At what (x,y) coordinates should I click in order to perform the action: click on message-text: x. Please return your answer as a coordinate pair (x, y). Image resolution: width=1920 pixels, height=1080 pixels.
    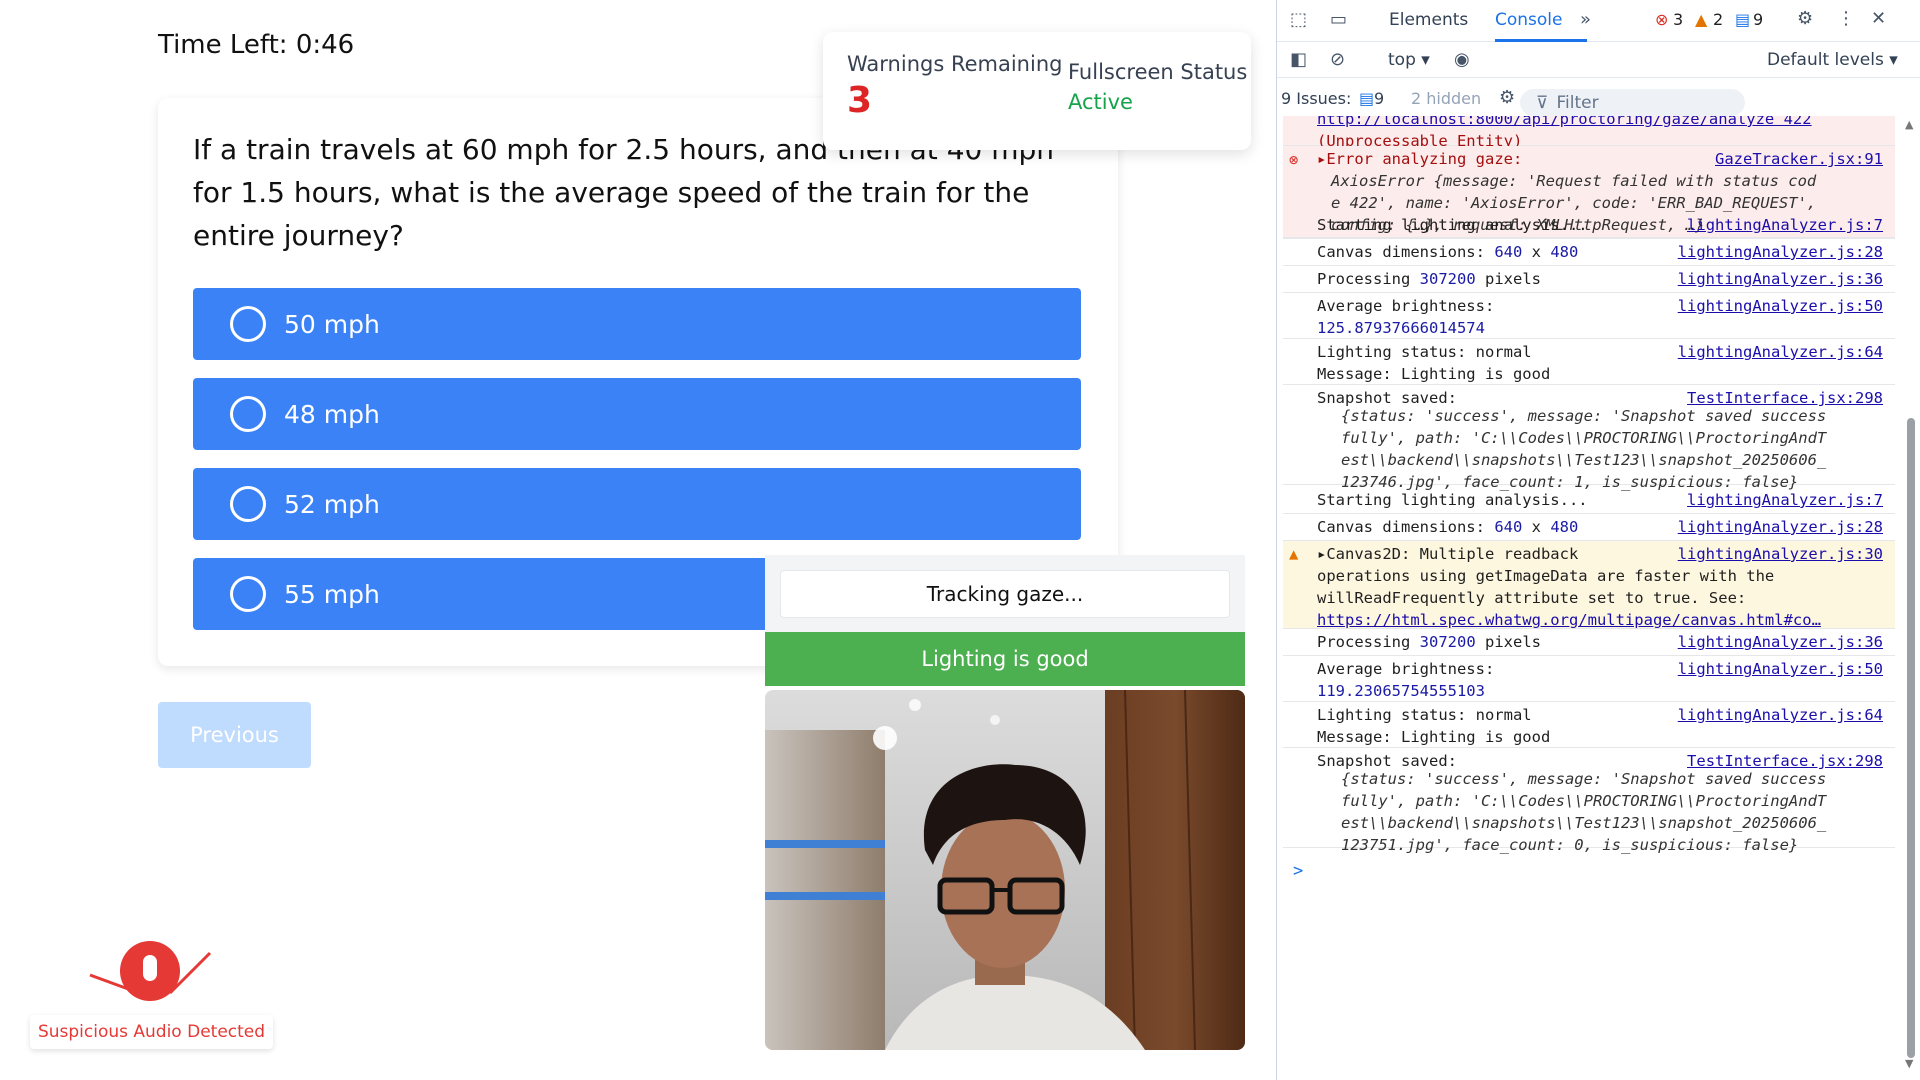
    Looking at the image, I should click on (1536, 527).